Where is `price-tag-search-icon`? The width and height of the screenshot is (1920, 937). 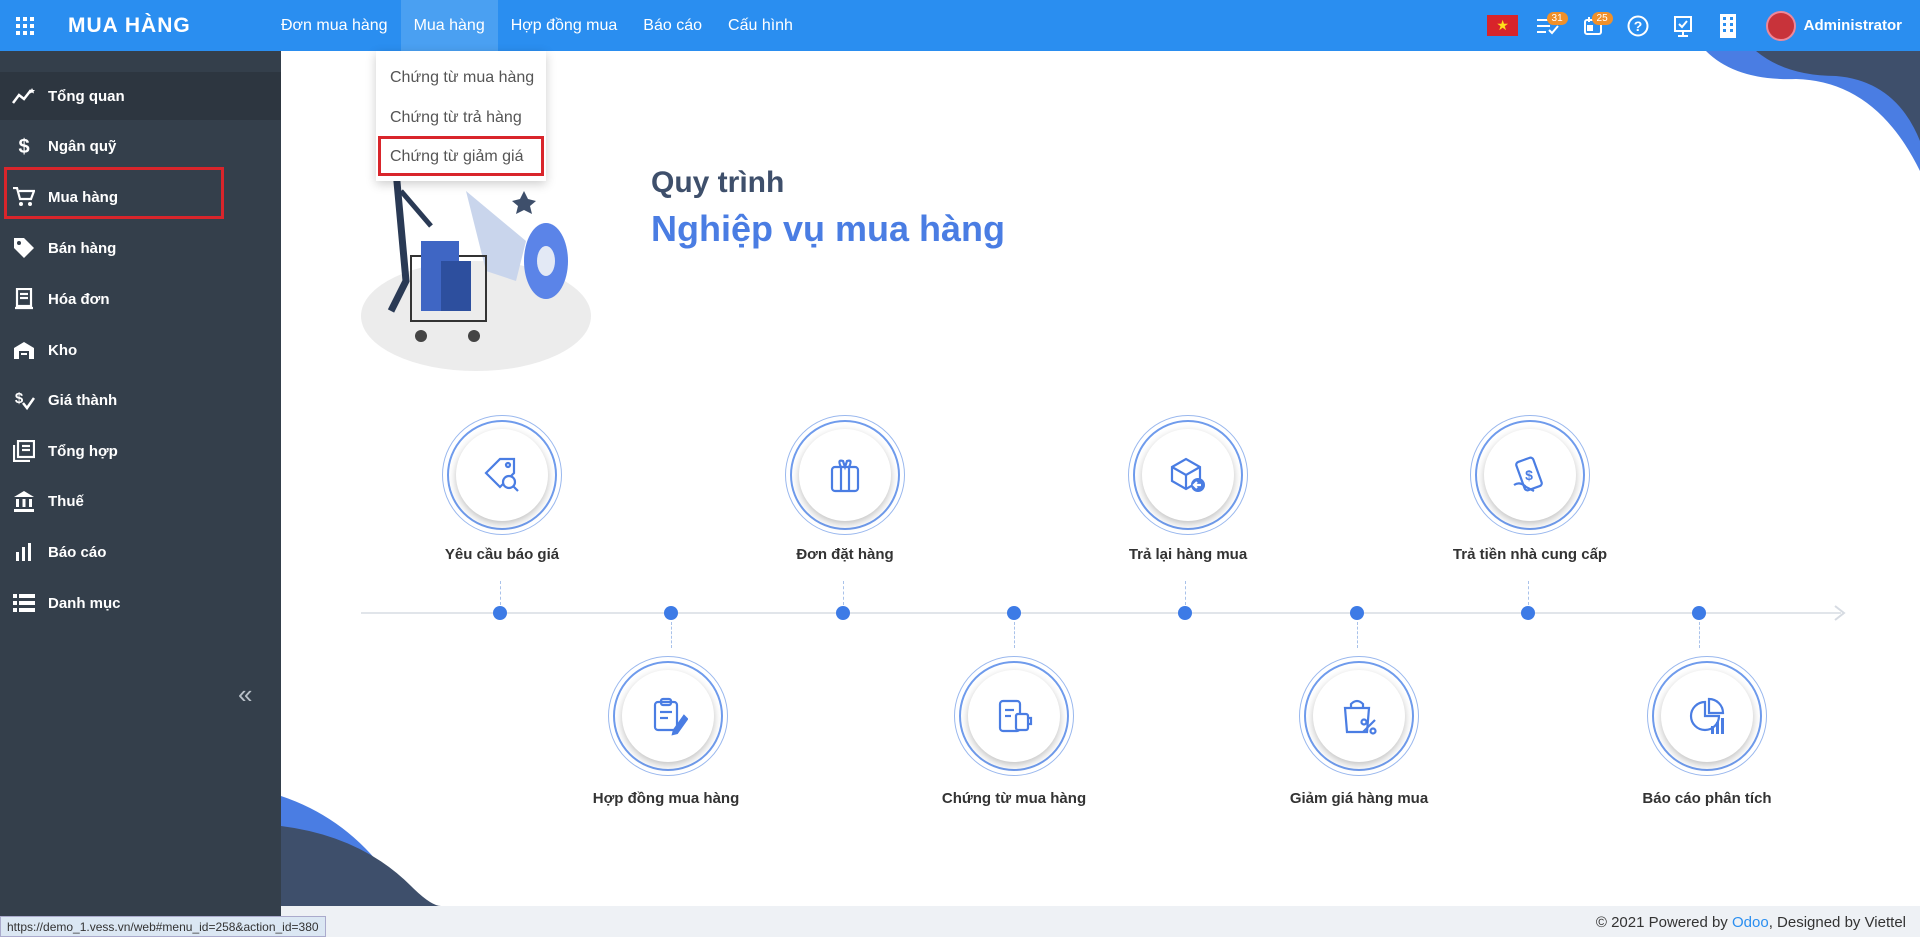
price-tag-search-icon is located at coordinates (502, 475).